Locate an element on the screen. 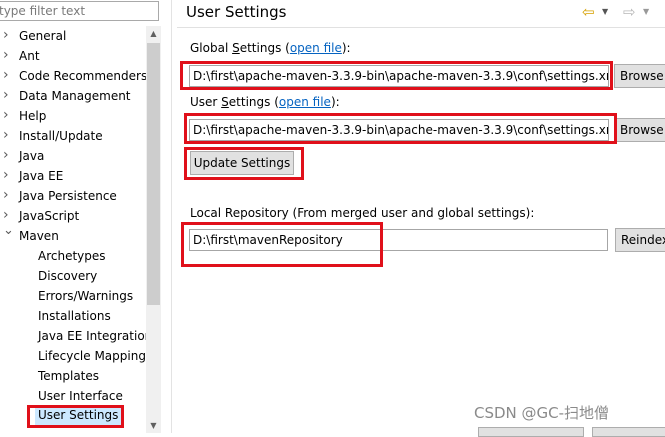  tree-item-templates: Templates is located at coordinates (73, 376).